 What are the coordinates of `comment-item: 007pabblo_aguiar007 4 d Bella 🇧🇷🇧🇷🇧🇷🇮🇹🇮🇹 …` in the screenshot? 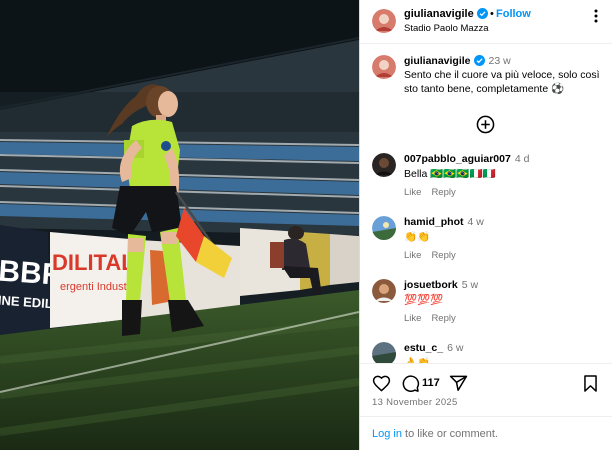 It's located at (486, 184).